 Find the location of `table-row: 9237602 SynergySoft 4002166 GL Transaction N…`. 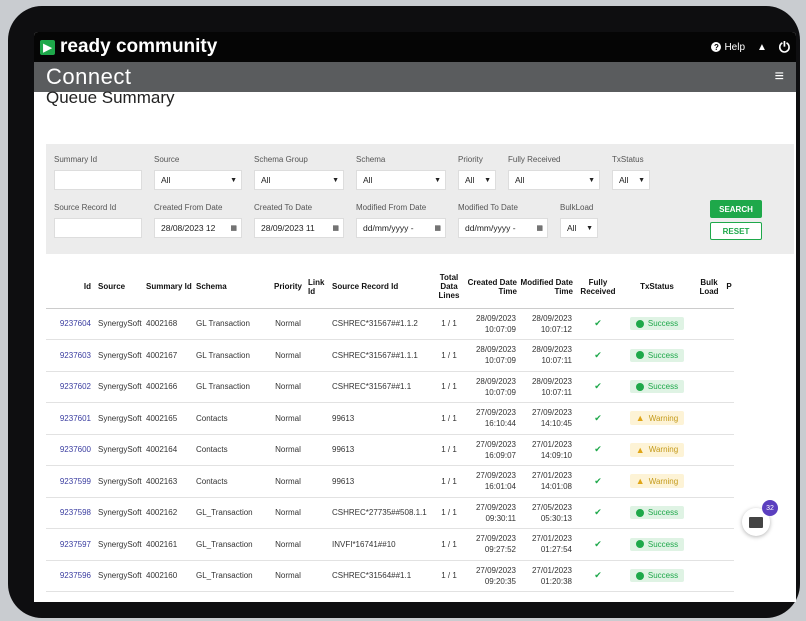

table-row: 9237602 SynergySoft 4002166 GL Transaction N… is located at coordinates (390, 387).